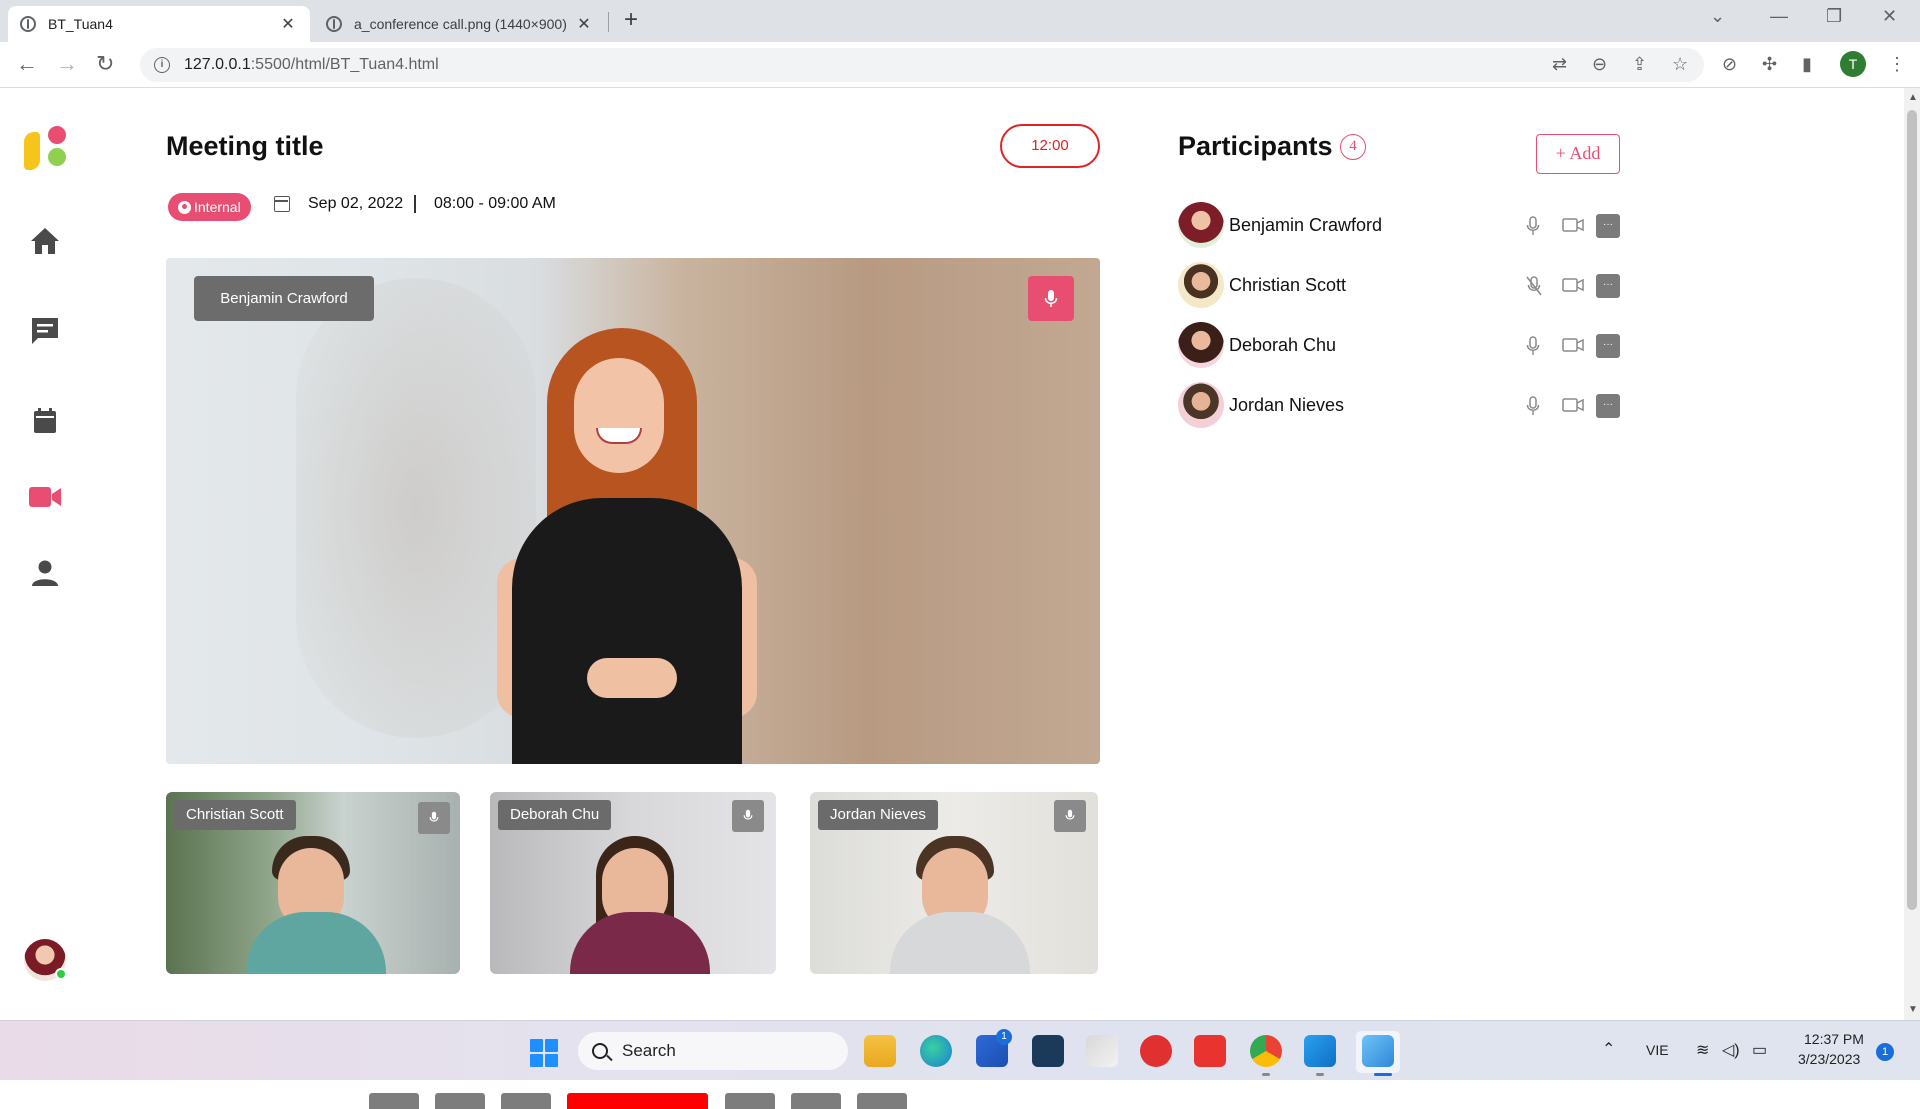 This screenshot has width=1920, height=1109. Describe the element at coordinates (1320, 1051) in the screenshot. I see `vscode-icon` at that location.